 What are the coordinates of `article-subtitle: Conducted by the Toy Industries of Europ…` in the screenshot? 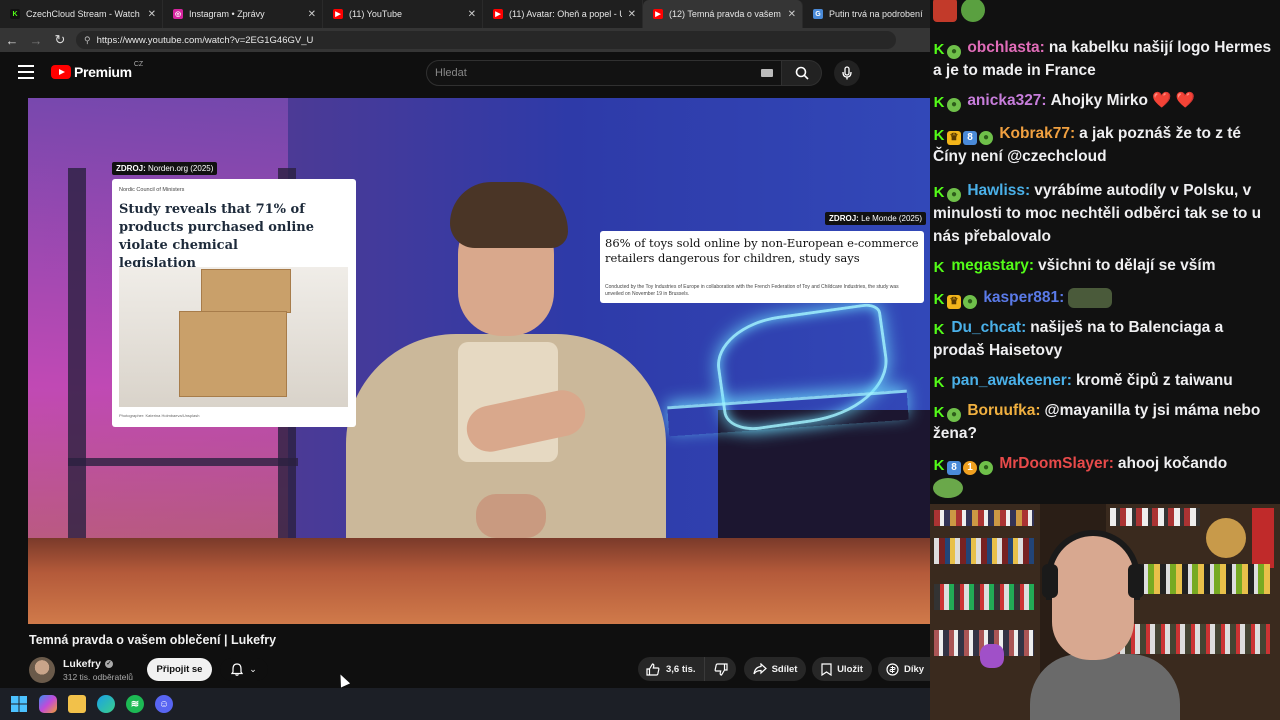 It's located at (752, 290).